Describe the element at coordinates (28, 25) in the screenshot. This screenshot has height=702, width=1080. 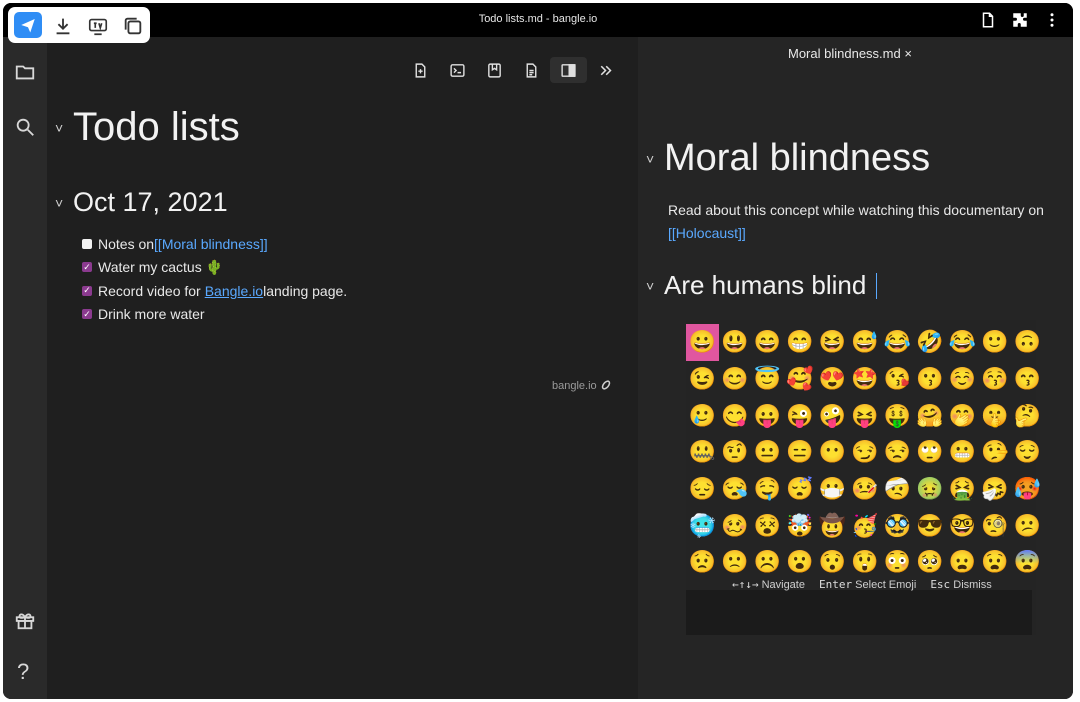
I see `app-logo-icon` at that location.